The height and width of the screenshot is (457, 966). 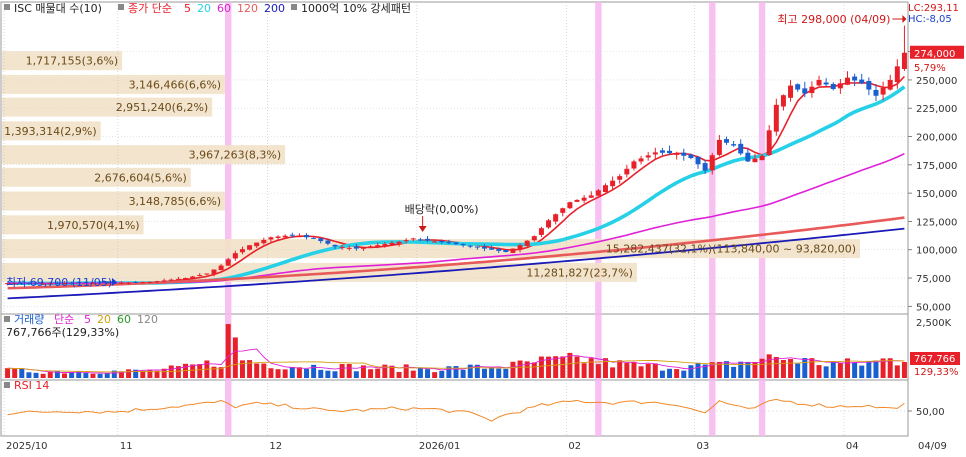 What do you see at coordinates (121, 7) in the screenshot?
I see `ma-menu-icon` at bounding box center [121, 7].